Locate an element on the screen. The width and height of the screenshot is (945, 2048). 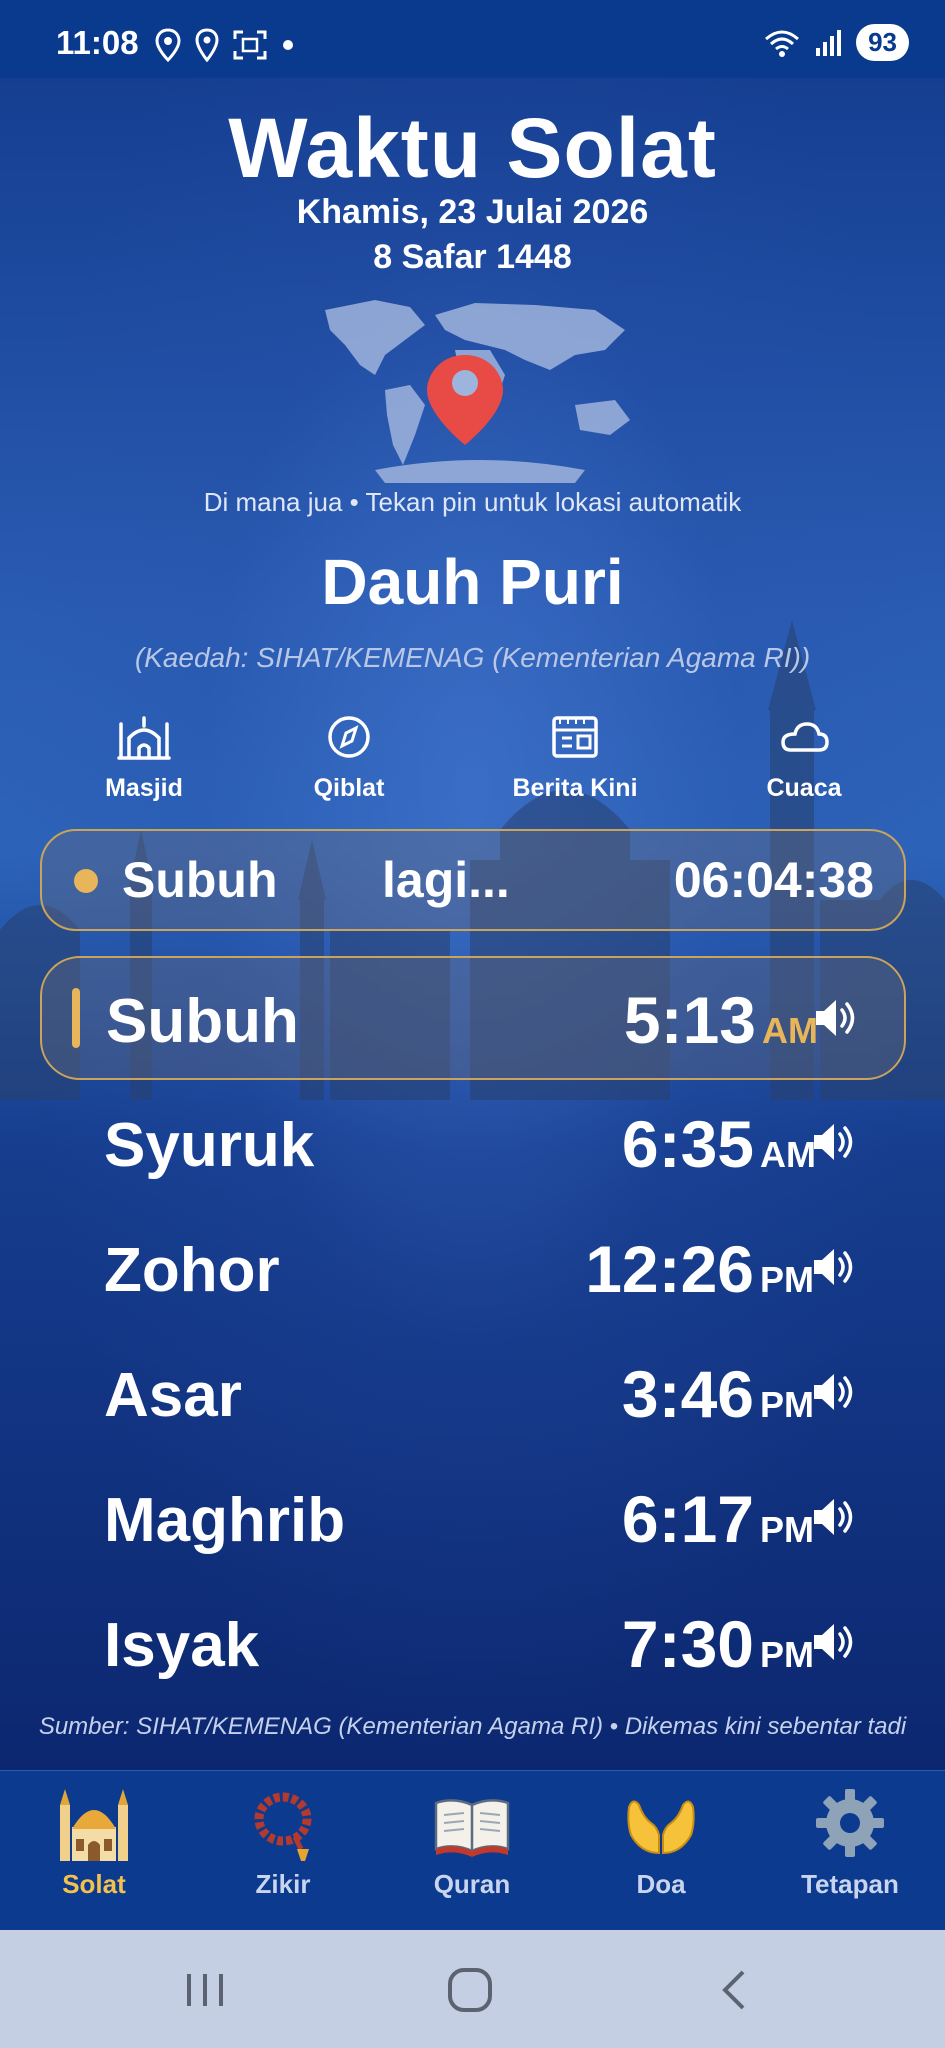
cuaca-label: Cuaca is located at coordinates (804, 788).